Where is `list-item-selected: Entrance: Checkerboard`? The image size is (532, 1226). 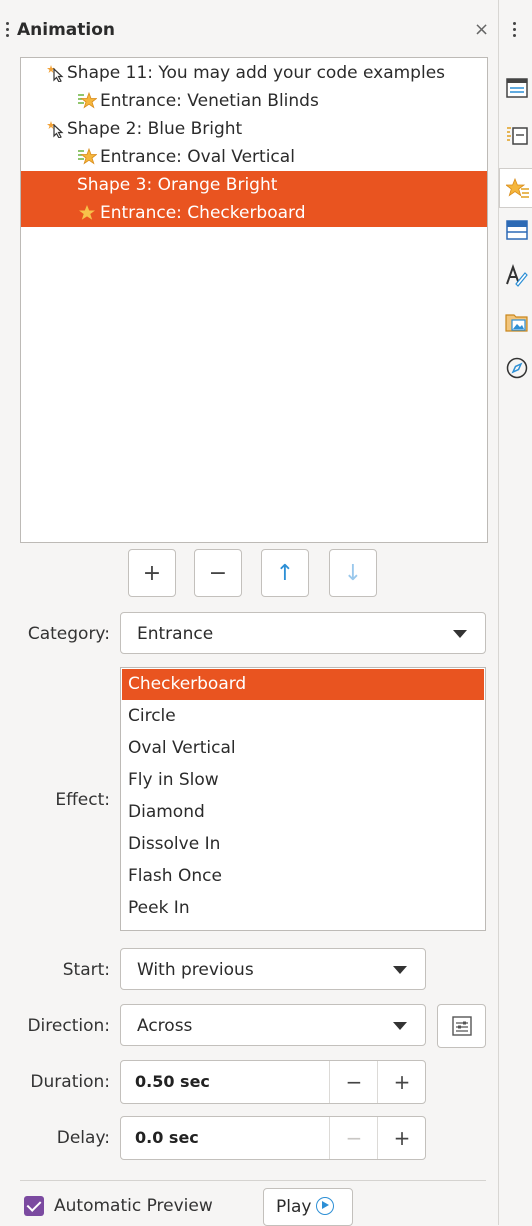
list-item-selected: Entrance: Checkerboard is located at coordinates (254, 213).